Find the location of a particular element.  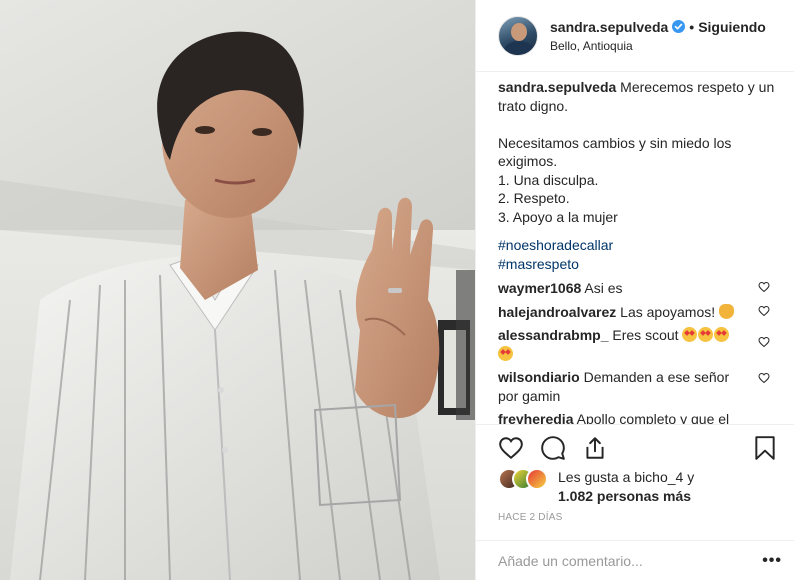

author-username: sandra.sepulveda is located at coordinates (609, 27).